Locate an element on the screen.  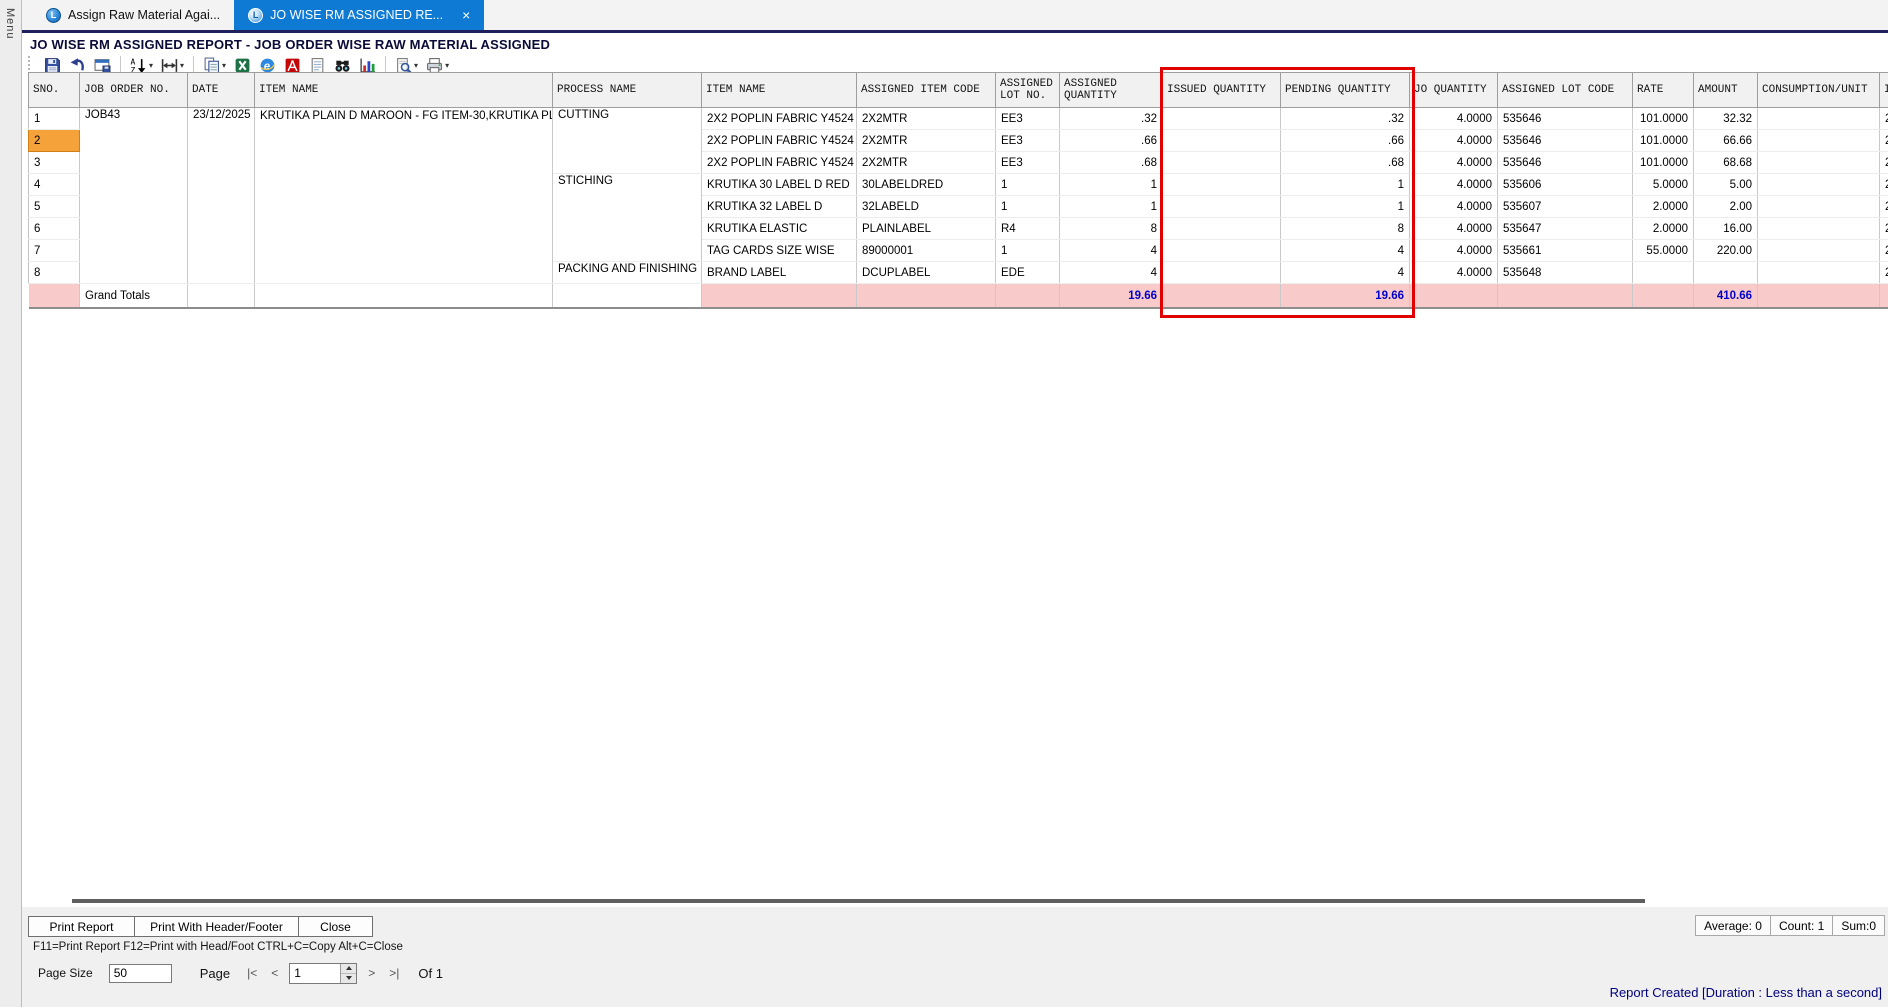
menu-vertical-item: Menu is located at coordinates (10, 24).